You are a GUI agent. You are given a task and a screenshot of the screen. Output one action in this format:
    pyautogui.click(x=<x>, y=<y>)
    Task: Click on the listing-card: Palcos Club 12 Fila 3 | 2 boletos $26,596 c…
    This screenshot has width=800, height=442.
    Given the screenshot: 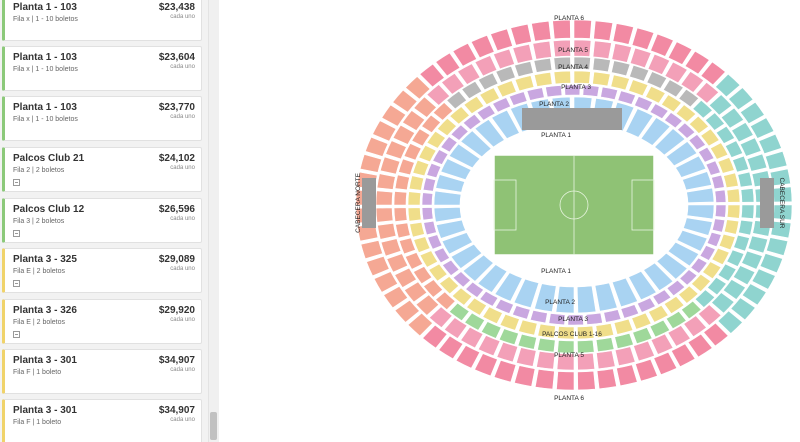 What is the action you would take?
    pyautogui.click(x=102, y=220)
    